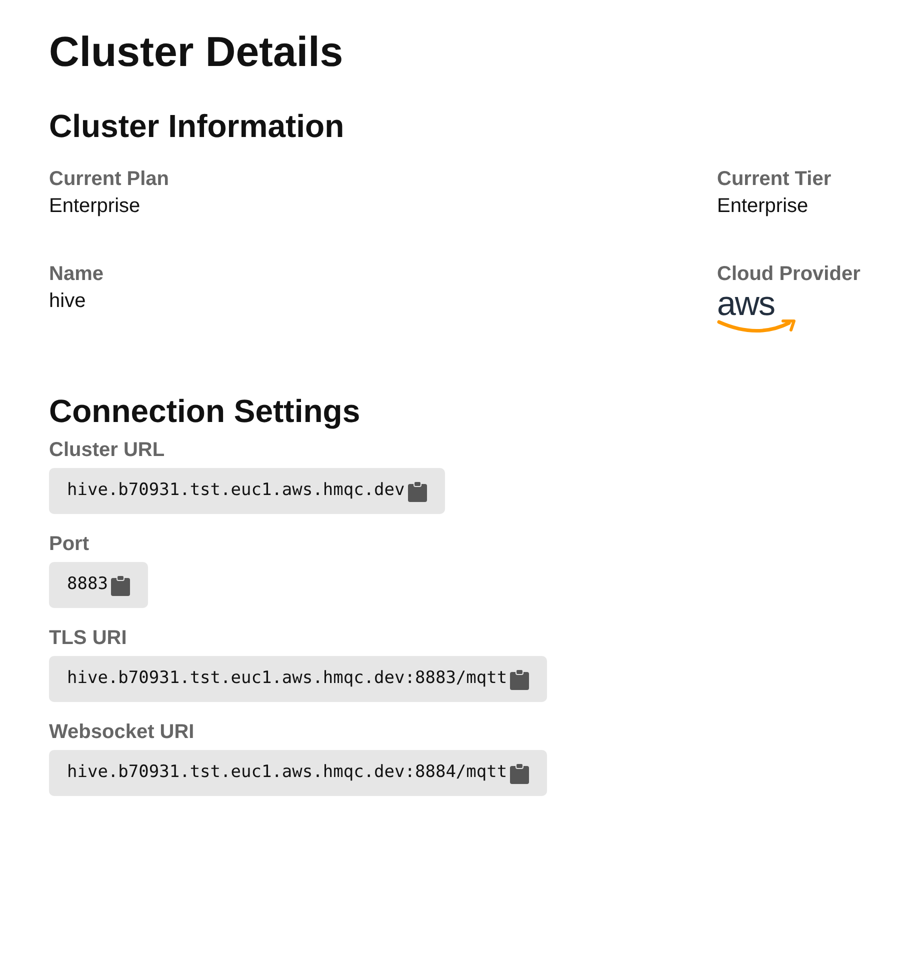 The image size is (900, 958). Describe the element at coordinates (68, 301) in the screenshot. I see `field-value: hive` at that location.